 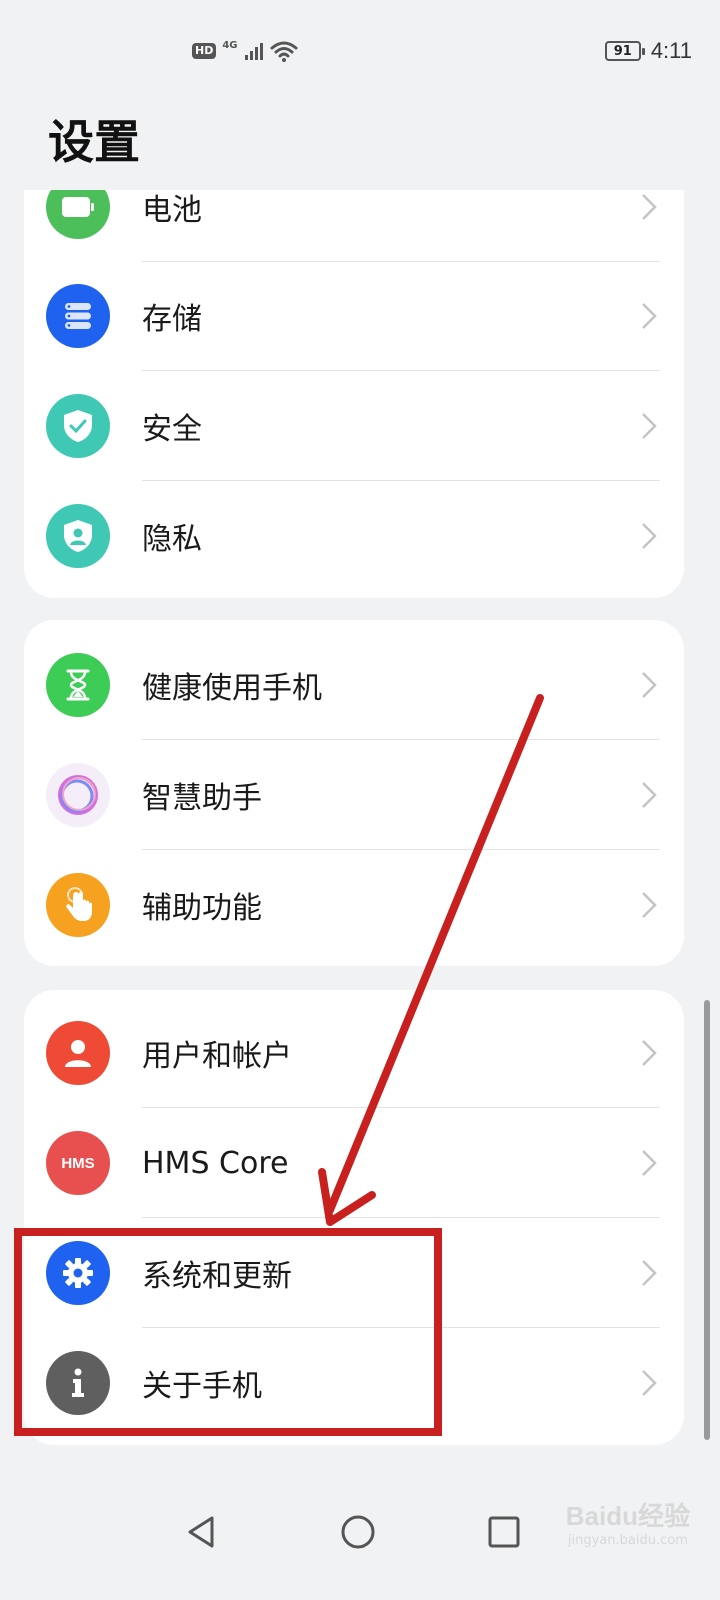 What do you see at coordinates (354, 426) in the screenshot?
I see `settings-item-security: 安全` at bounding box center [354, 426].